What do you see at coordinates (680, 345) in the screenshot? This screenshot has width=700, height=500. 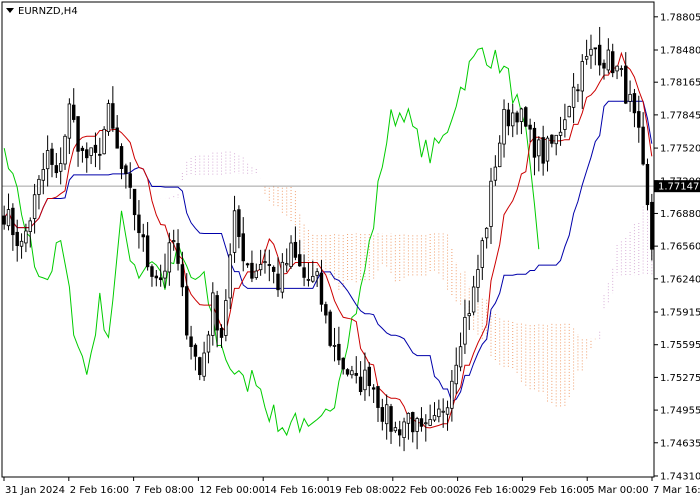 I see `y-tick-label: 1.75595` at bounding box center [680, 345].